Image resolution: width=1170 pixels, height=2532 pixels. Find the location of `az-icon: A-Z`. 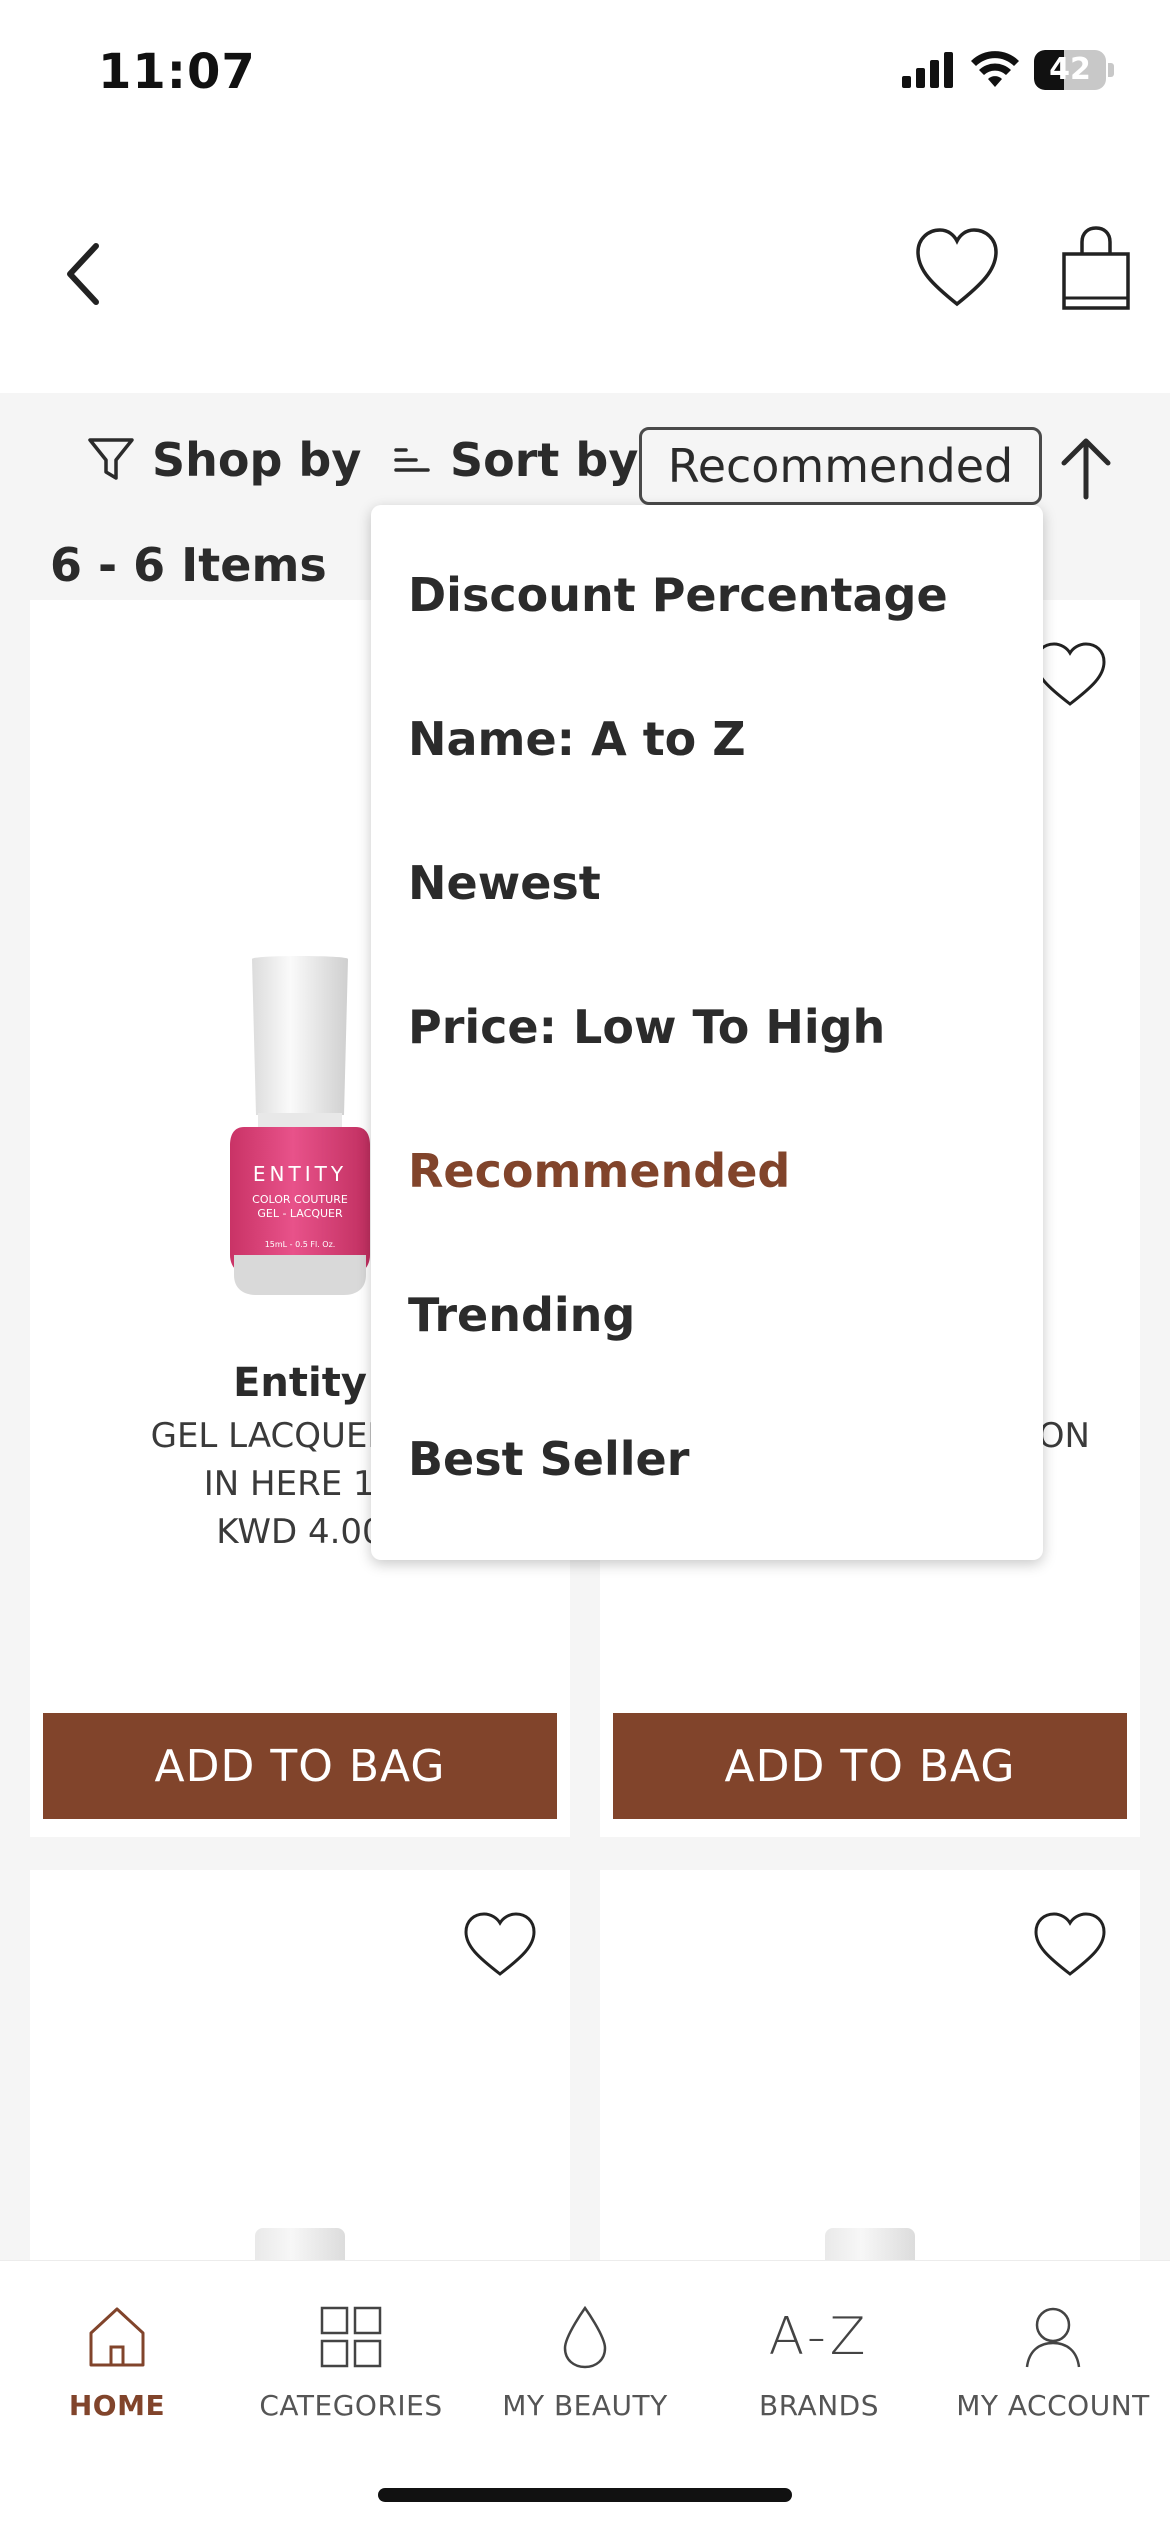

az-icon: A-Z is located at coordinates (819, 2337).